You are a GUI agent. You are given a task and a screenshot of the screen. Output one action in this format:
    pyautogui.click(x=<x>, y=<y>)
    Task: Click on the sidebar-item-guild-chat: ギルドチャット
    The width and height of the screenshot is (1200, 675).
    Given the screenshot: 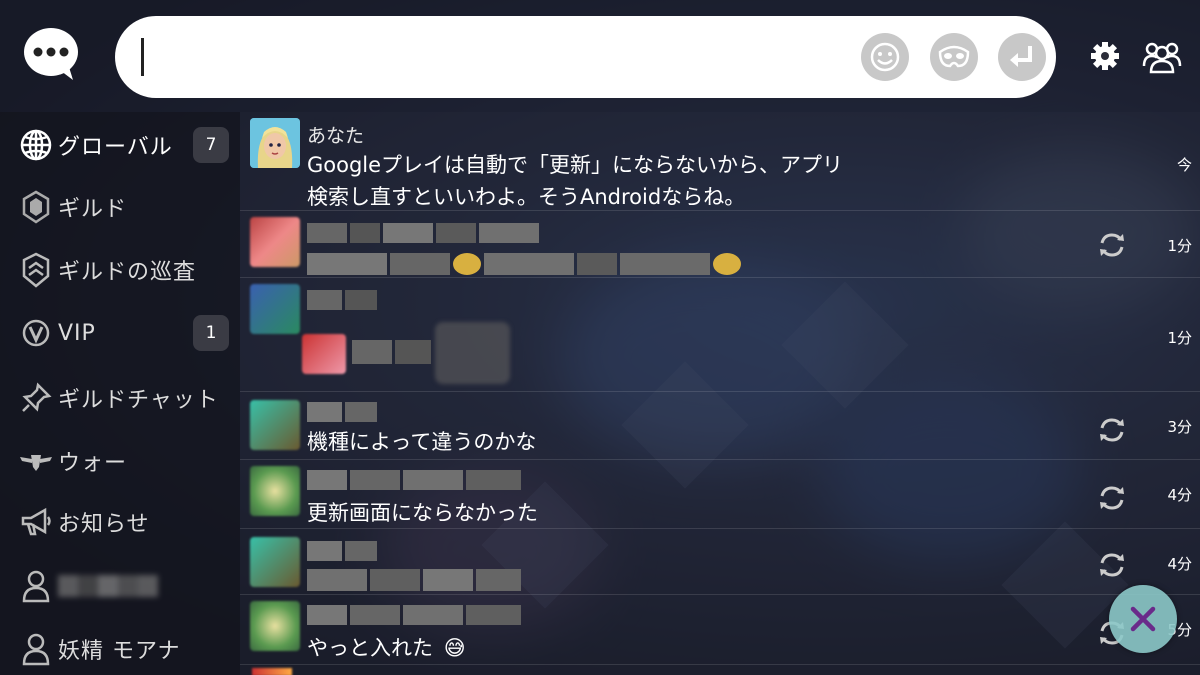 What is the action you would take?
    pyautogui.click(x=120, y=398)
    